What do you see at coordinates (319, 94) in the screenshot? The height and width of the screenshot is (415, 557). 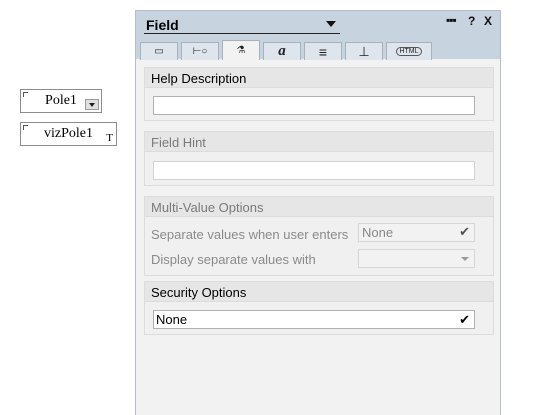 I see `help-description-section: Help Description` at bounding box center [319, 94].